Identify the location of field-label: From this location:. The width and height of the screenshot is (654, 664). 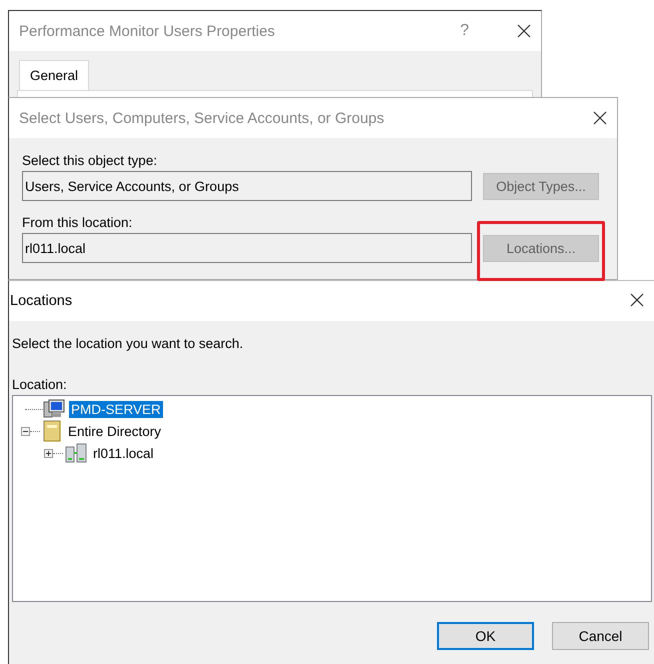
(78, 222).